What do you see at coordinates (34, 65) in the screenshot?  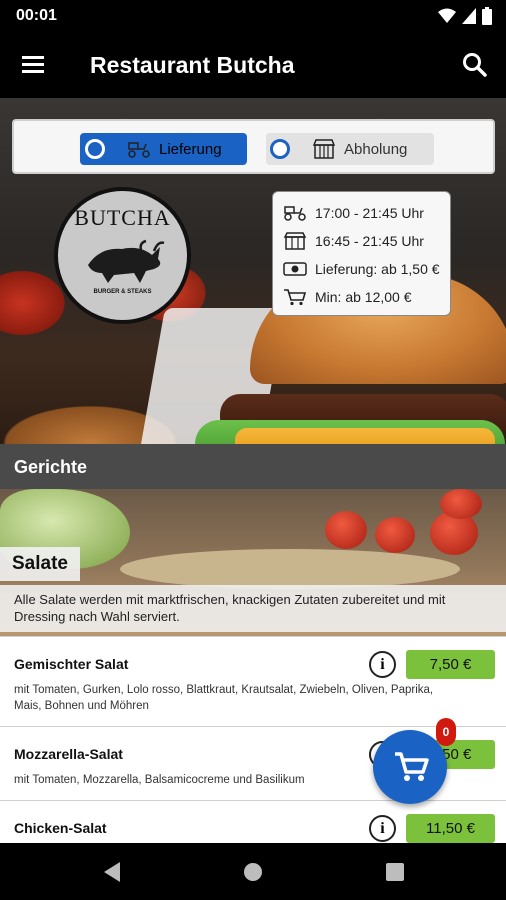 I see `menu-icon` at bounding box center [34, 65].